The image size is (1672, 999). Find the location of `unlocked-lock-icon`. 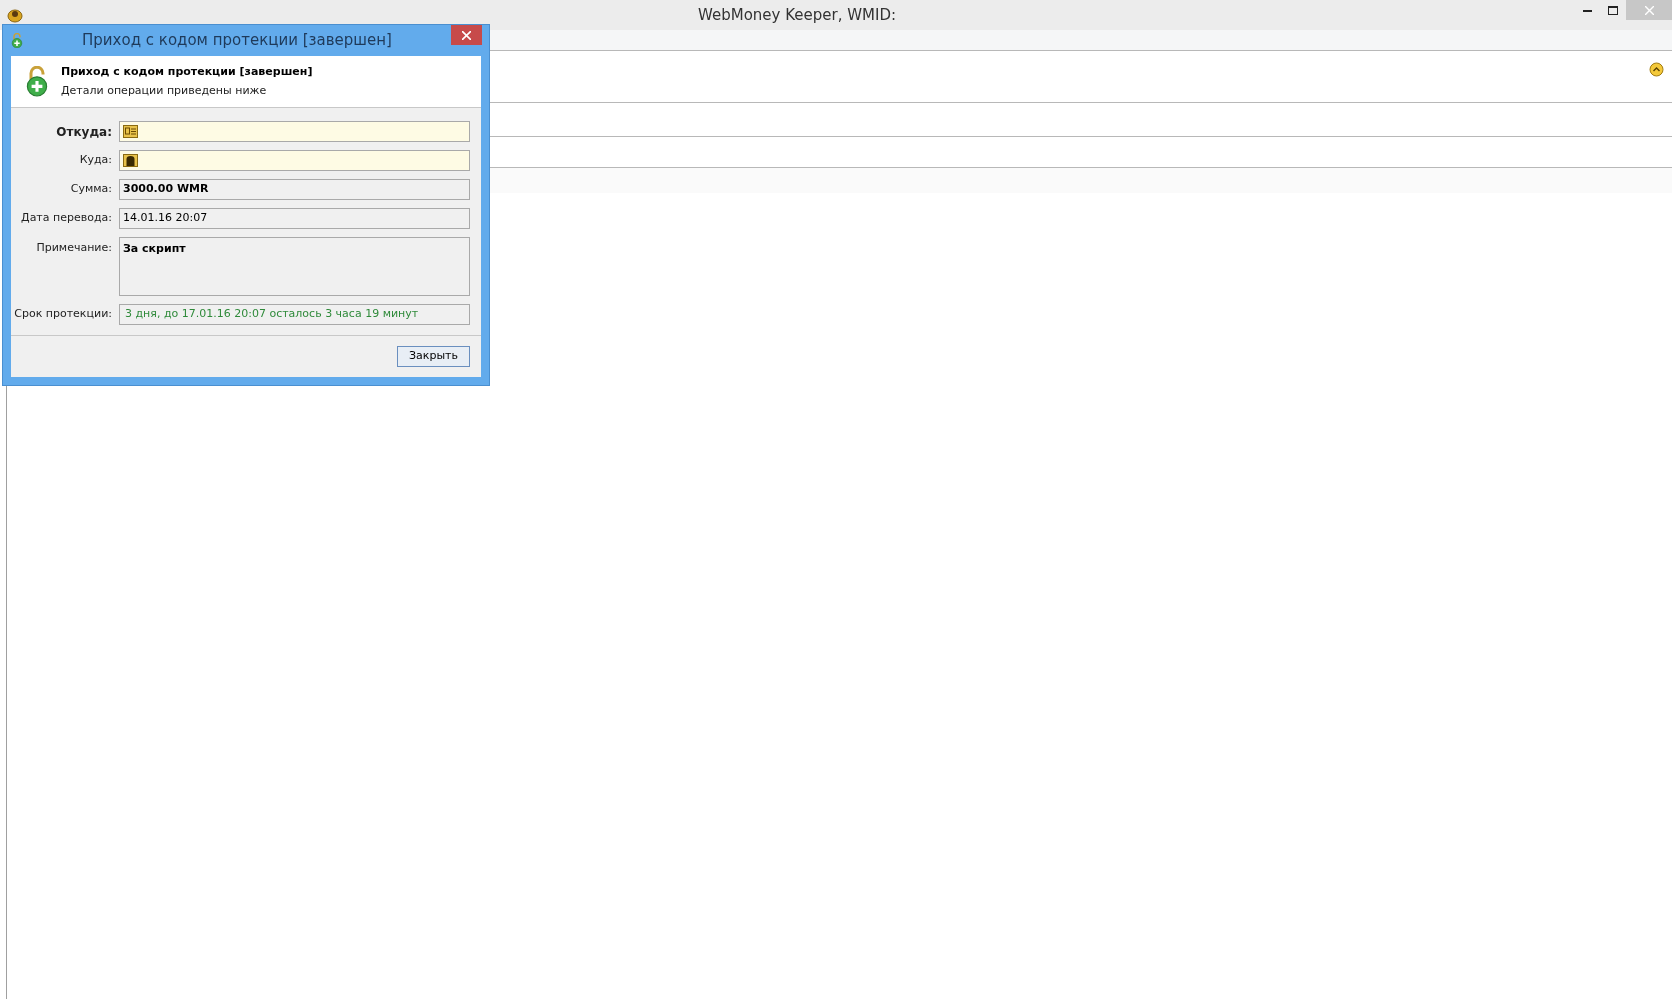

unlocked-lock-icon is located at coordinates (37, 81).